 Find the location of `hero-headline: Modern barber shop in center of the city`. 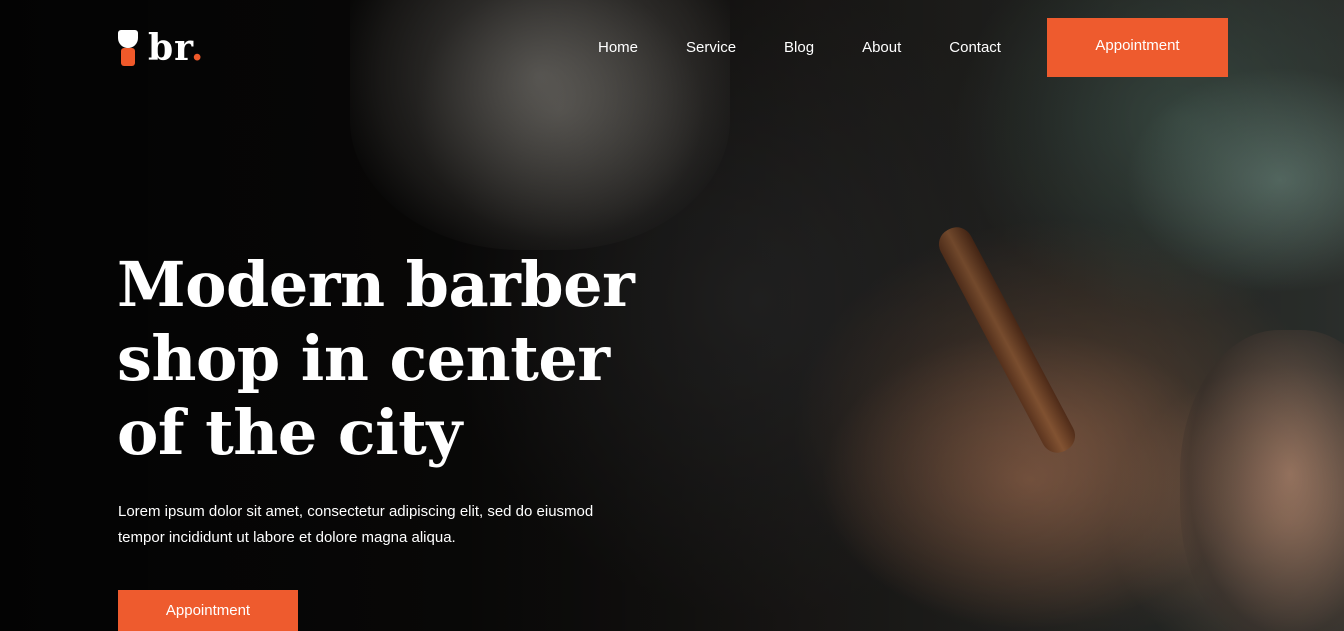

hero-headline: Modern barber shop in center of the city is located at coordinates (397, 359).